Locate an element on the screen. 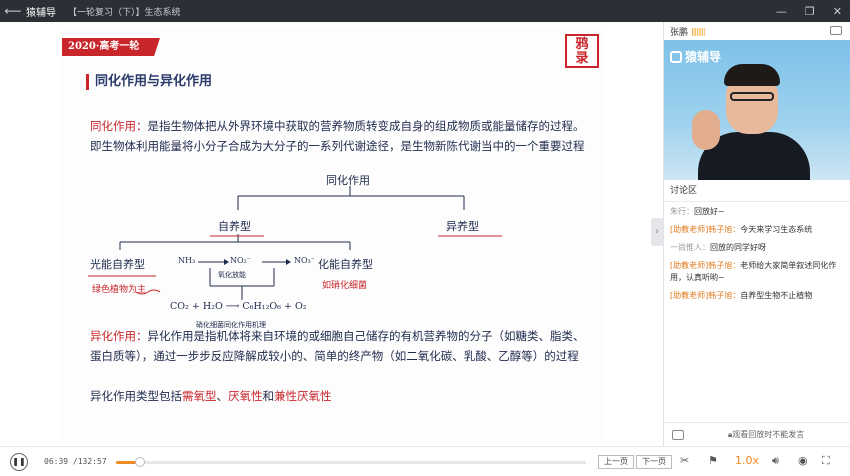 This screenshot has width=850, height=476. chemoautotroph-note: 如硝化细菌 is located at coordinates (345, 286).